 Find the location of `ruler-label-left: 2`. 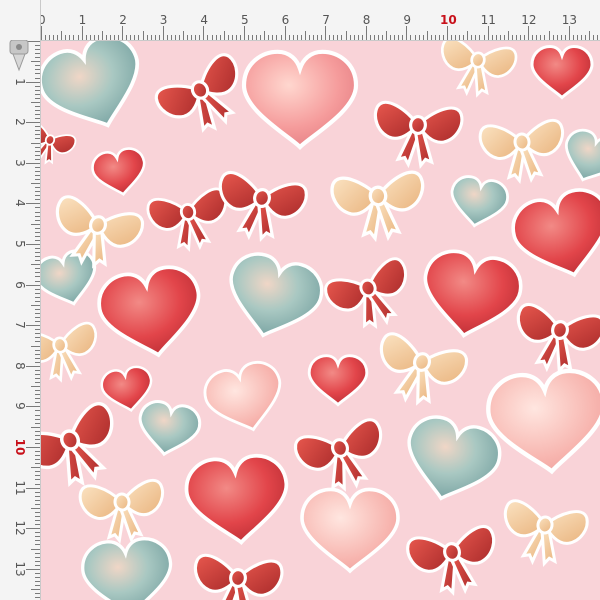

ruler-label-left: 2 is located at coordinates (20, 122).